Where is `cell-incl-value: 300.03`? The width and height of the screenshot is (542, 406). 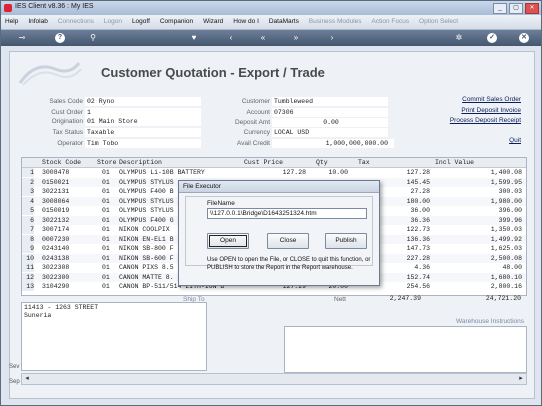
cell-incl-value: 300.03 is located at coordinates (492, 191).